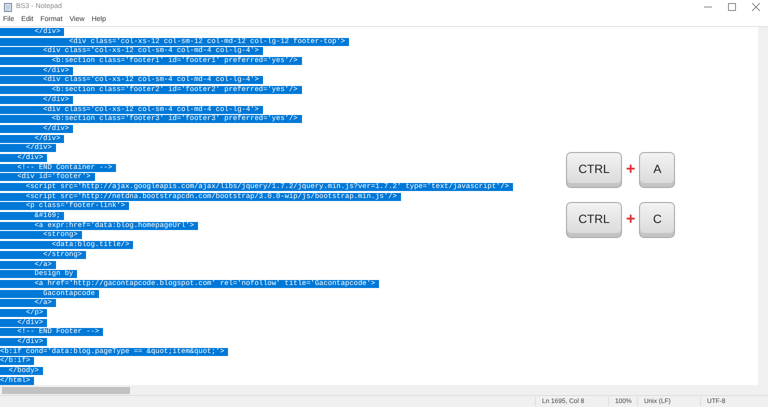 This screenshot has height=407, width=768. What do you see at coordinates (763, 206) in the screenshot?
I see `vertical-scrollbar` at bounding box center [763, 206].